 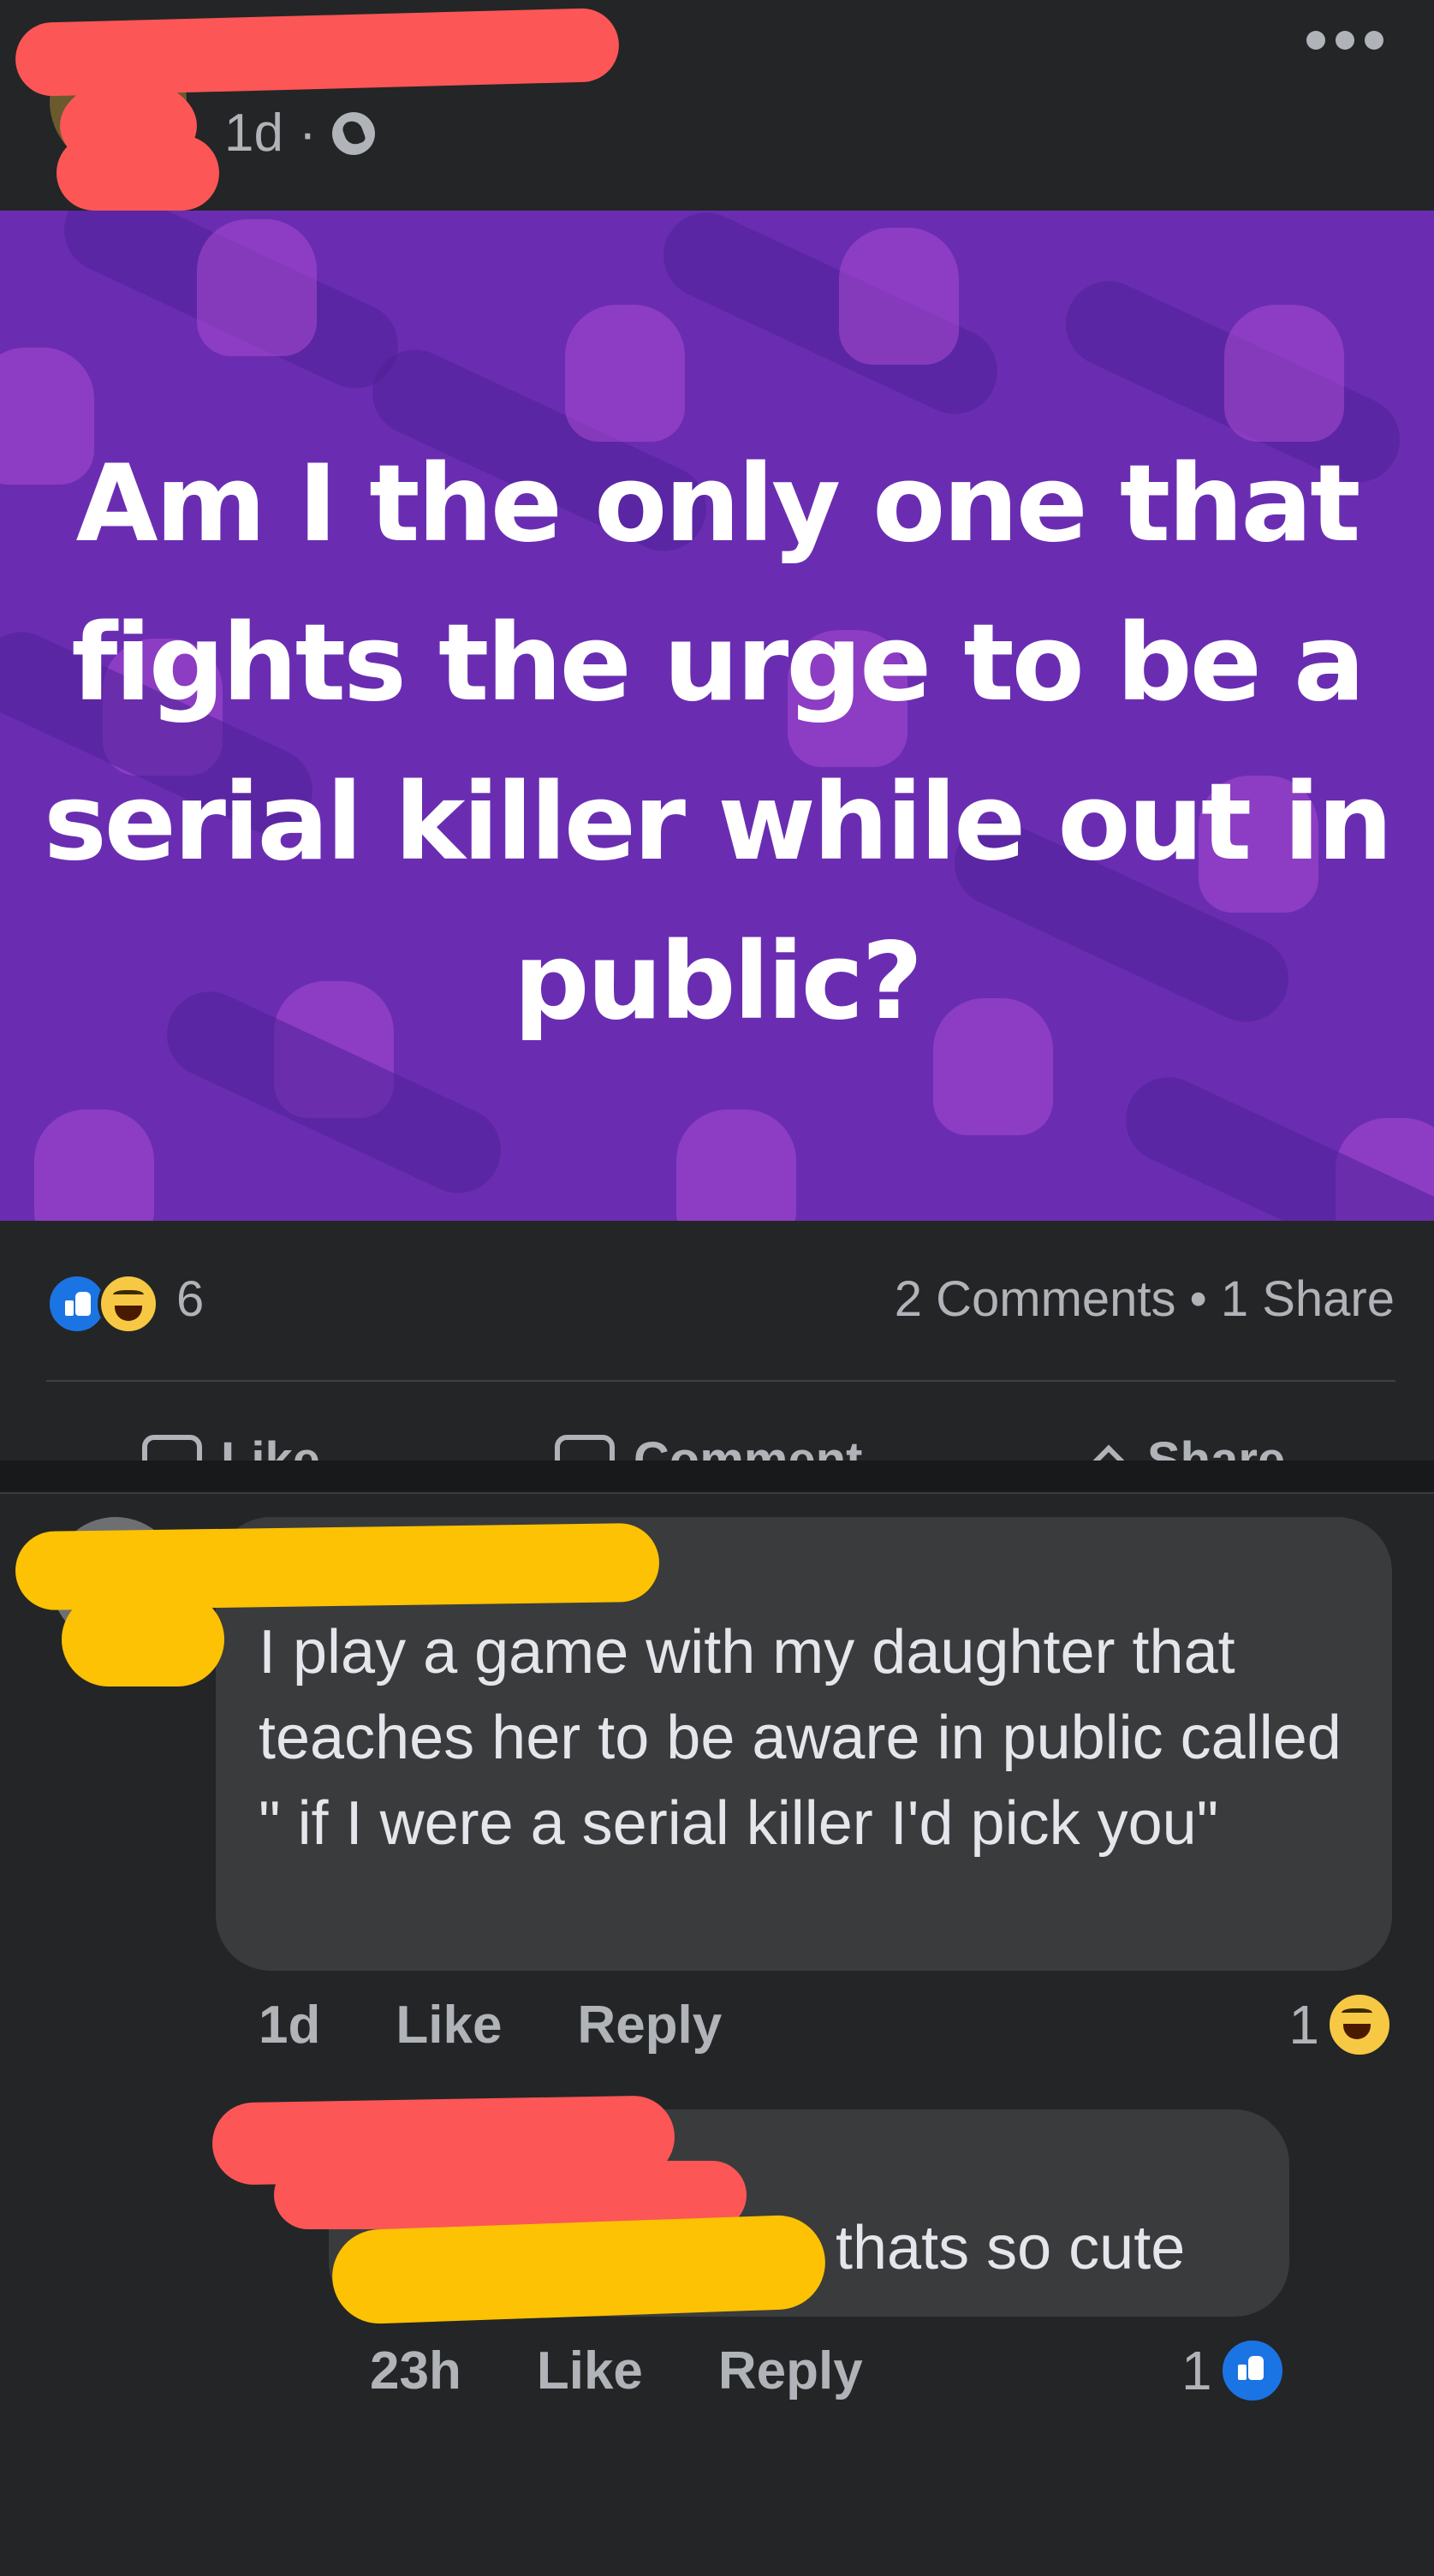 What do you see at coordinates (585, 1447) in the screenshot?
I see `comment-icon` at bounding box center [585, 1447].